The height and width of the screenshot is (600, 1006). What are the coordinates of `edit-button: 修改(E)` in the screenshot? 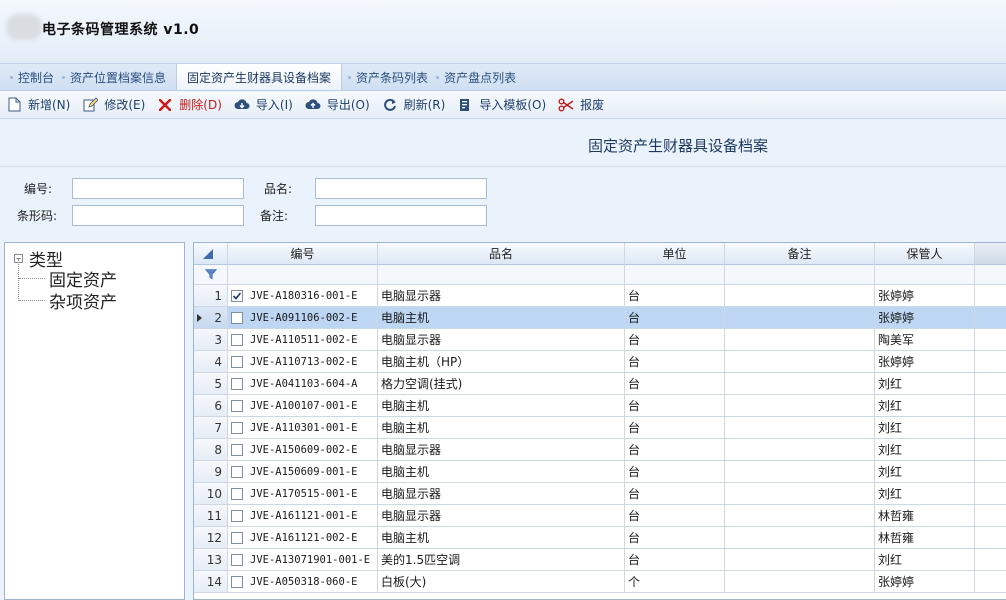 It's located at (113, 104).